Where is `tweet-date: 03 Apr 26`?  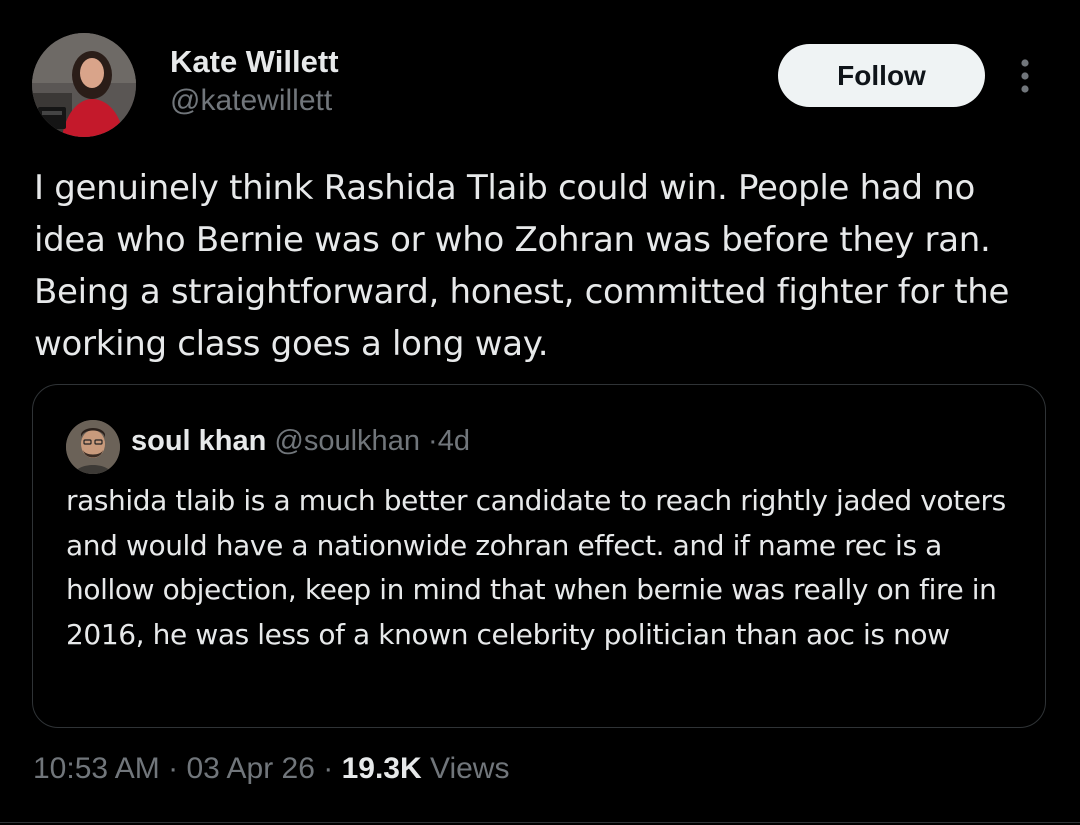
tweet-date: 03 Apr 26 is located at coordinates (250, 768).